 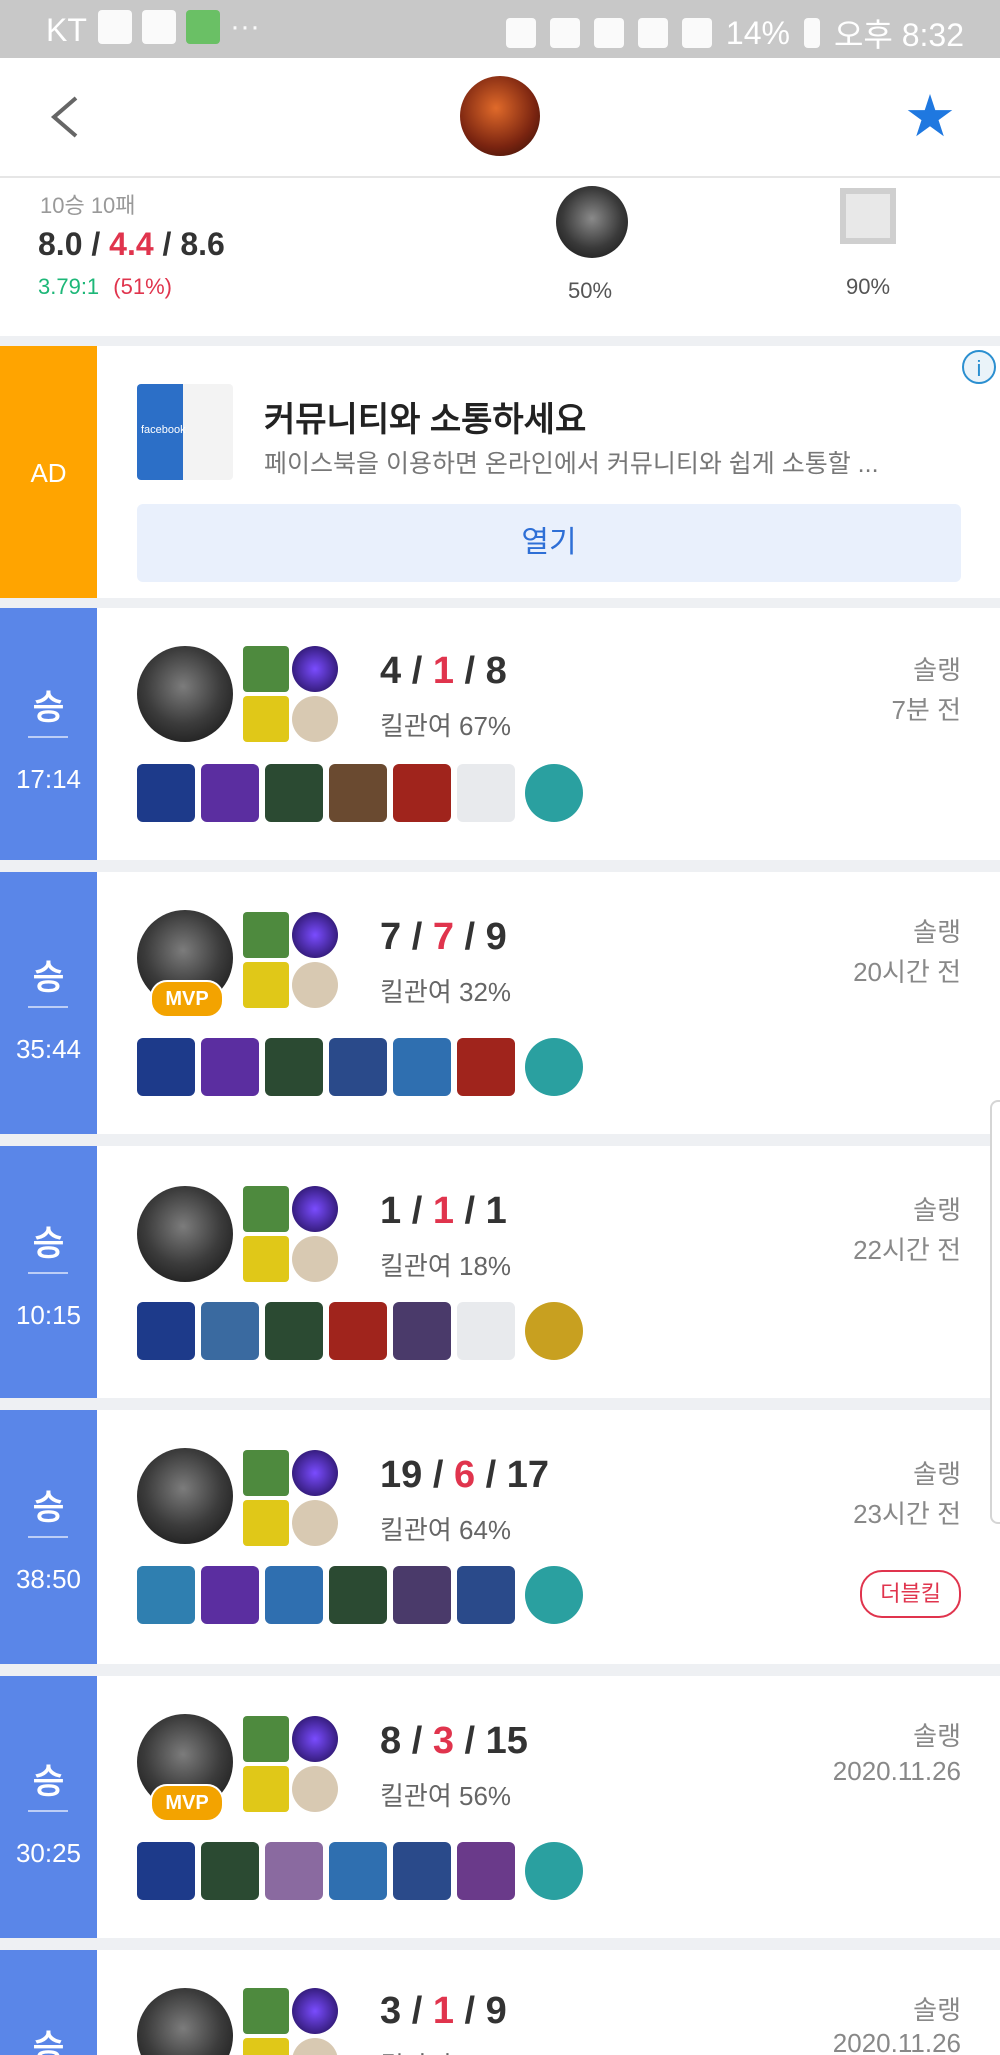 What do you see at coordinates (48, 2002) in the screenshot?
I see `result-strip: 승` at bounding box center [48, 2002].